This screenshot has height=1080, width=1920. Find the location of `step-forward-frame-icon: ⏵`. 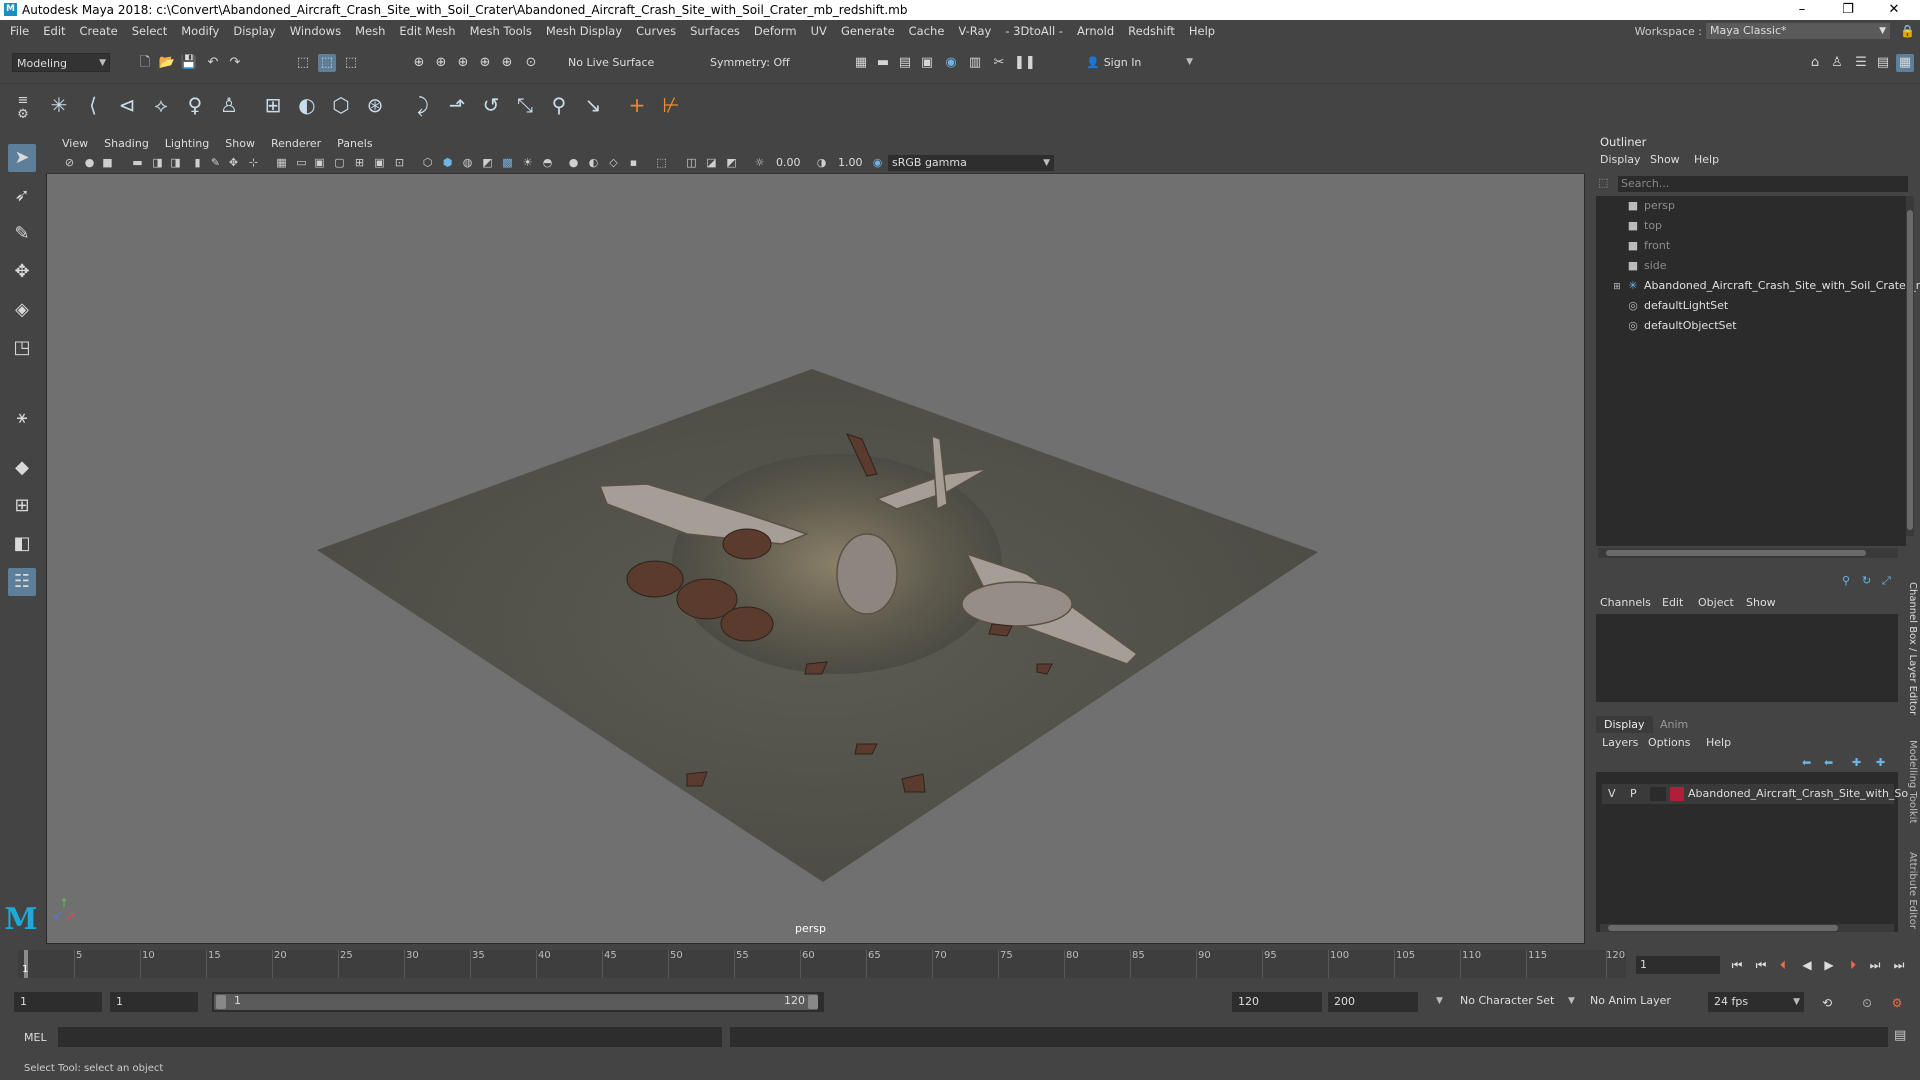

step-forward-frame-icon: ⏵ is located at coordinates (1853, 965).